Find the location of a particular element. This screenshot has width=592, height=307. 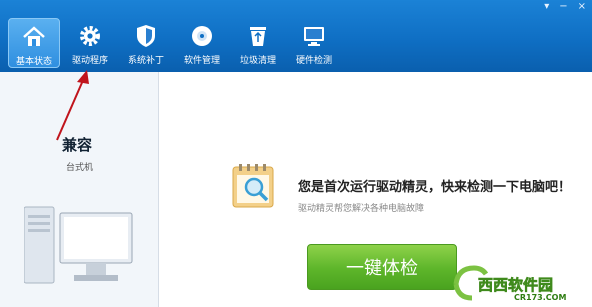

first-run-subline: 驱动精灵帮您解决各种电脑故障 is located at coordinates (361, 209).